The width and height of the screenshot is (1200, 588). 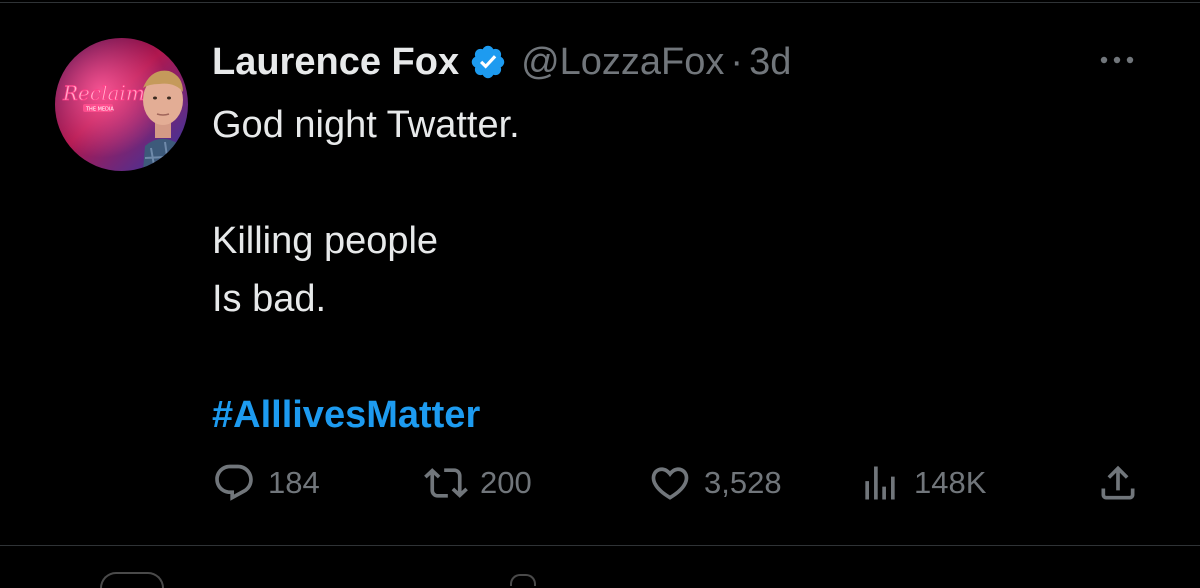 I want to click on tweet-line: God night Twatter., so click(x=366, y=125).